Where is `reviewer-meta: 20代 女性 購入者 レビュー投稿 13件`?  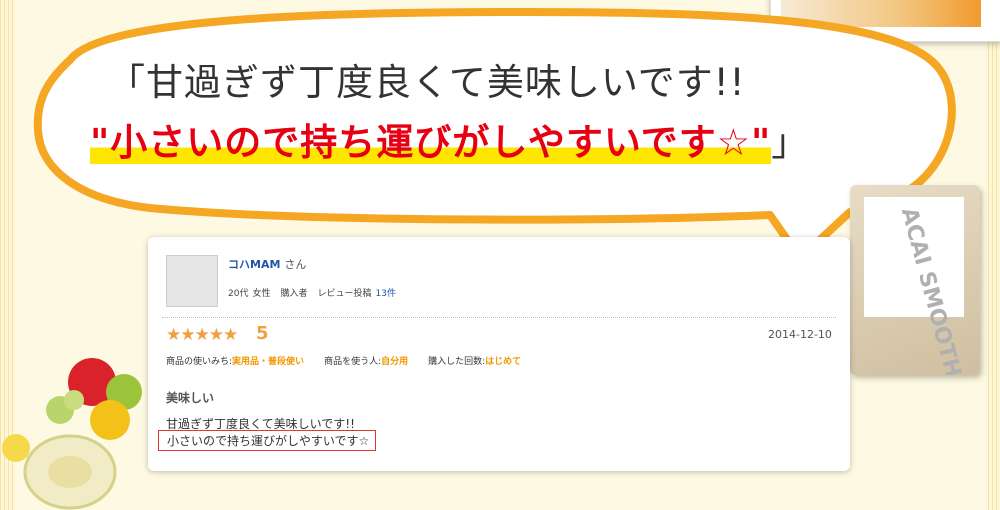
reviewer-meta: 20代 女性 購入者 レビュー投稿 13件 is located at coordinates (312, 294).